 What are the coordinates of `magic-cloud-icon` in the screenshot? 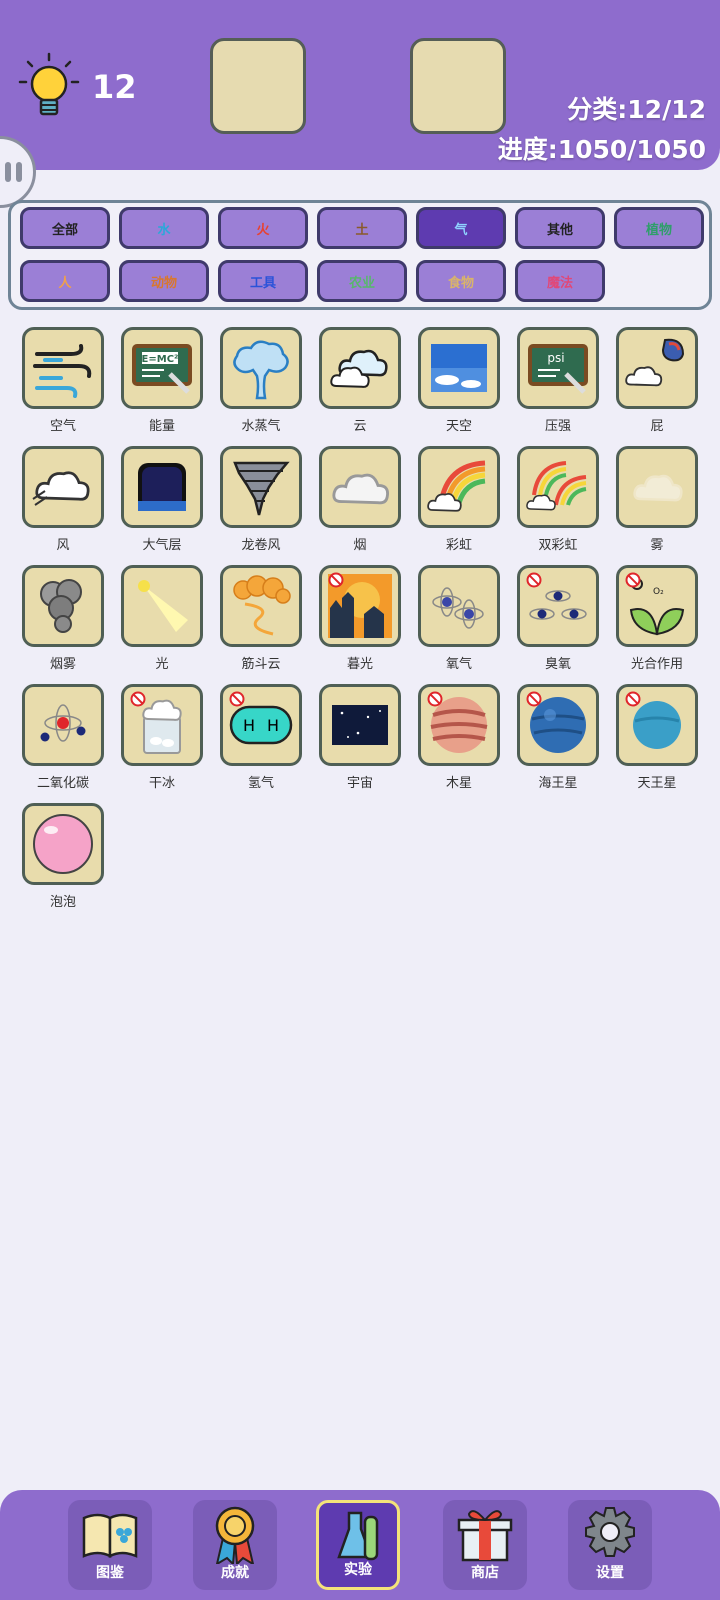 It's located at (262, 605).